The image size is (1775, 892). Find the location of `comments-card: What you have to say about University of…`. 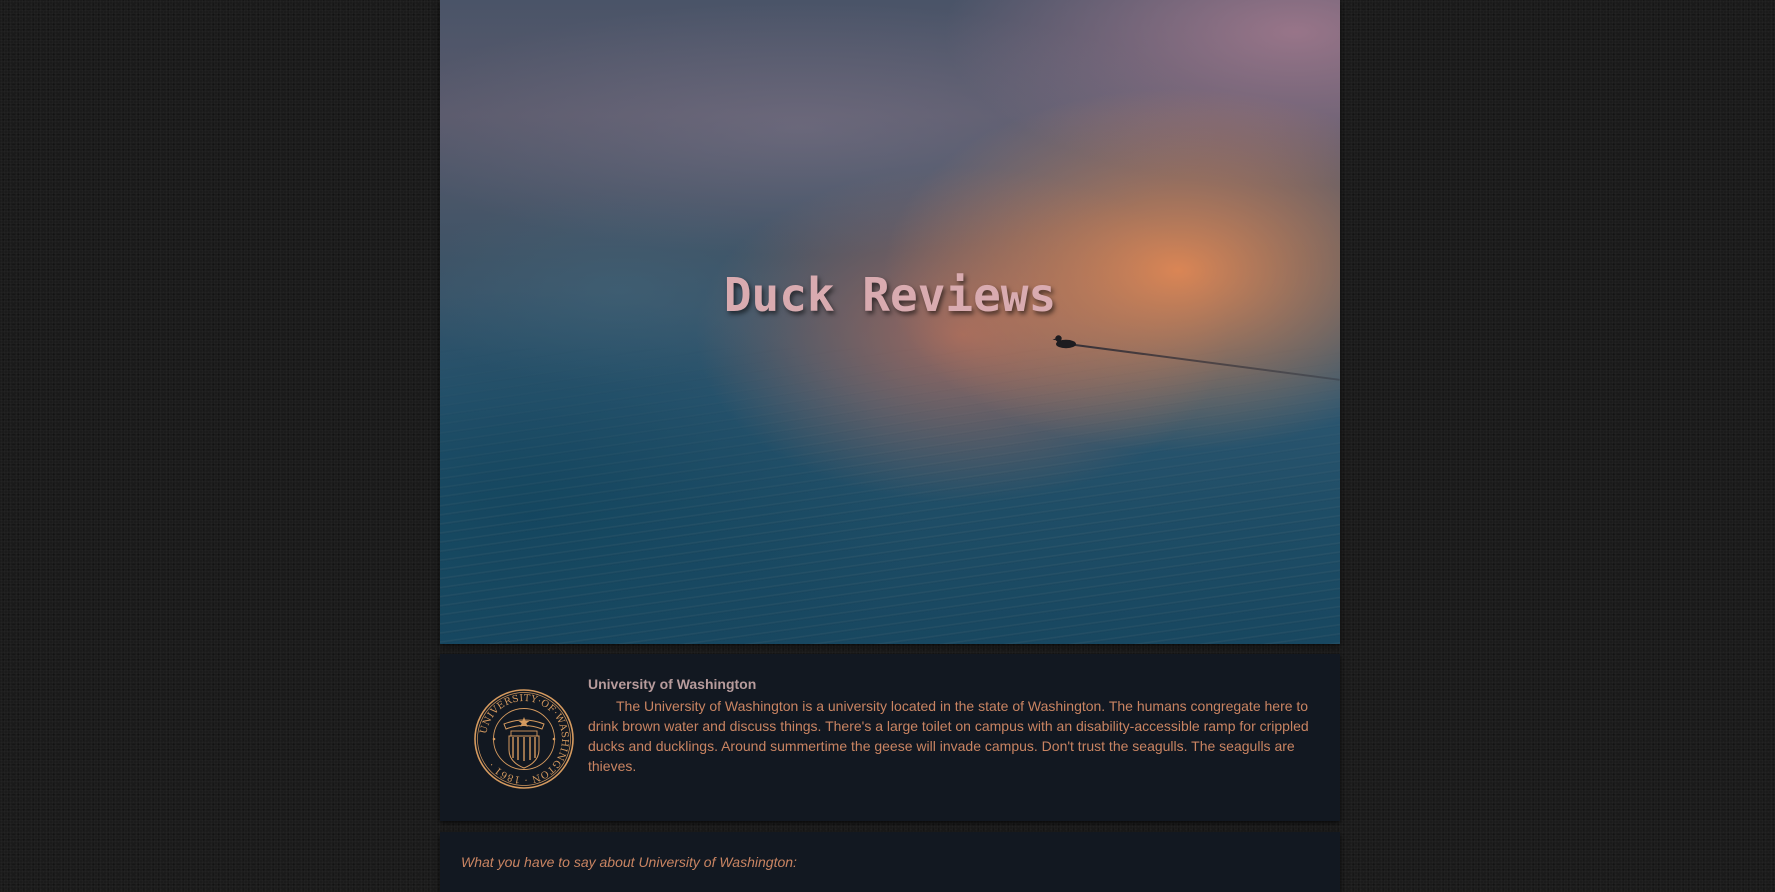

comments-card: What you have to say about University of… is located at coordinates (890, 862).